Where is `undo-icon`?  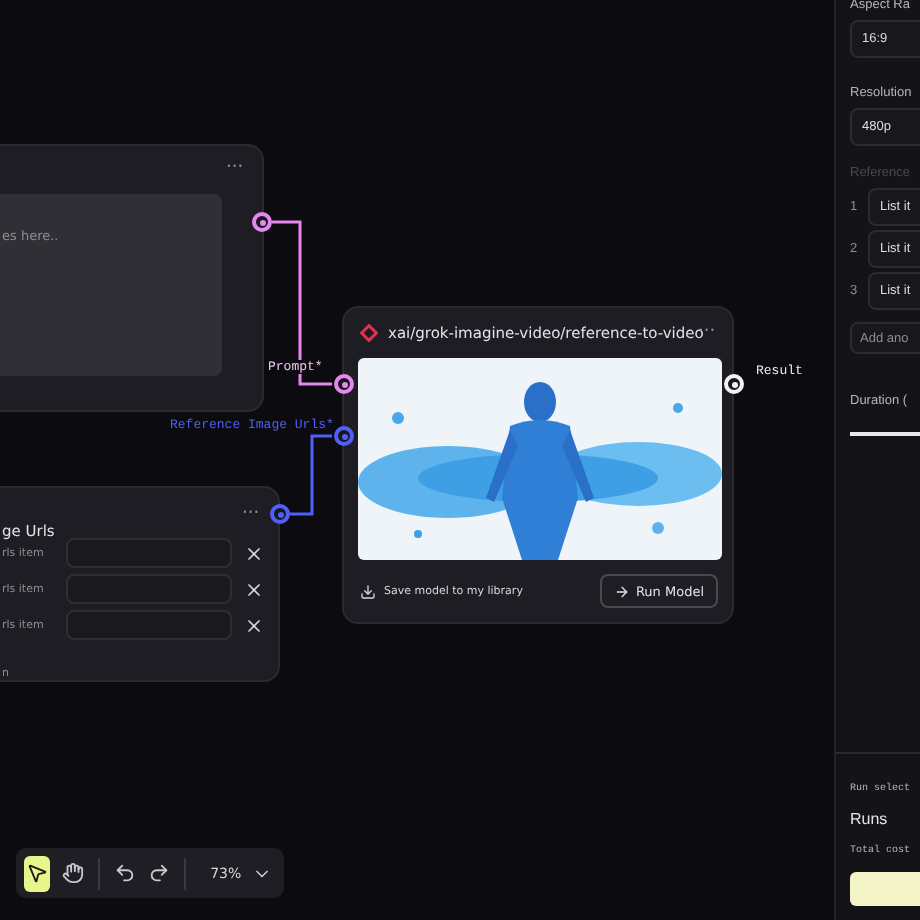 undo-icon is located at coordinates (124, 873).